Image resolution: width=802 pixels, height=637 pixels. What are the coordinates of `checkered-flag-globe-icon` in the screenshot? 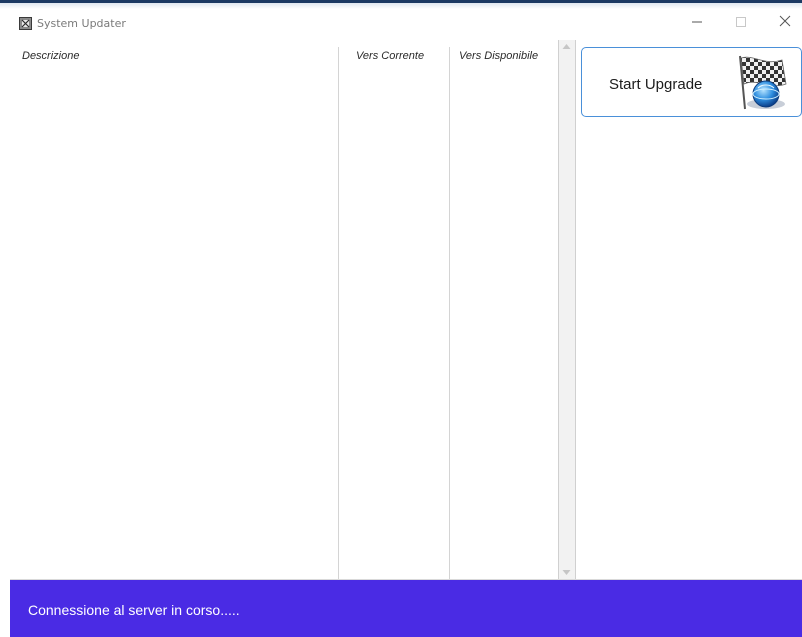 It's located at (763, 82).